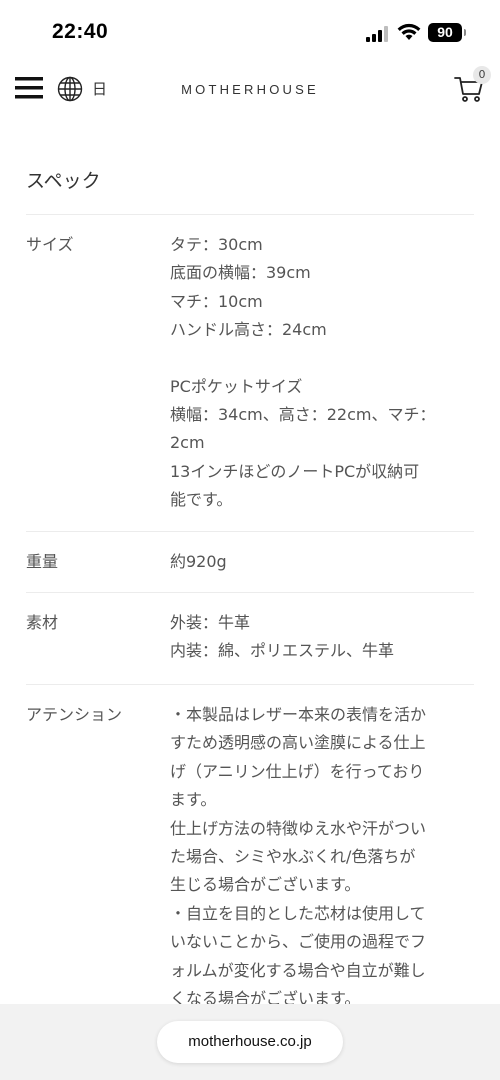 The width and height of the screenshot is (500, 1080). What do you see at coordinates (216, 301) in the screenshot?
I see `spec-line: マチ：10cm` at bounding box center [216, 301].